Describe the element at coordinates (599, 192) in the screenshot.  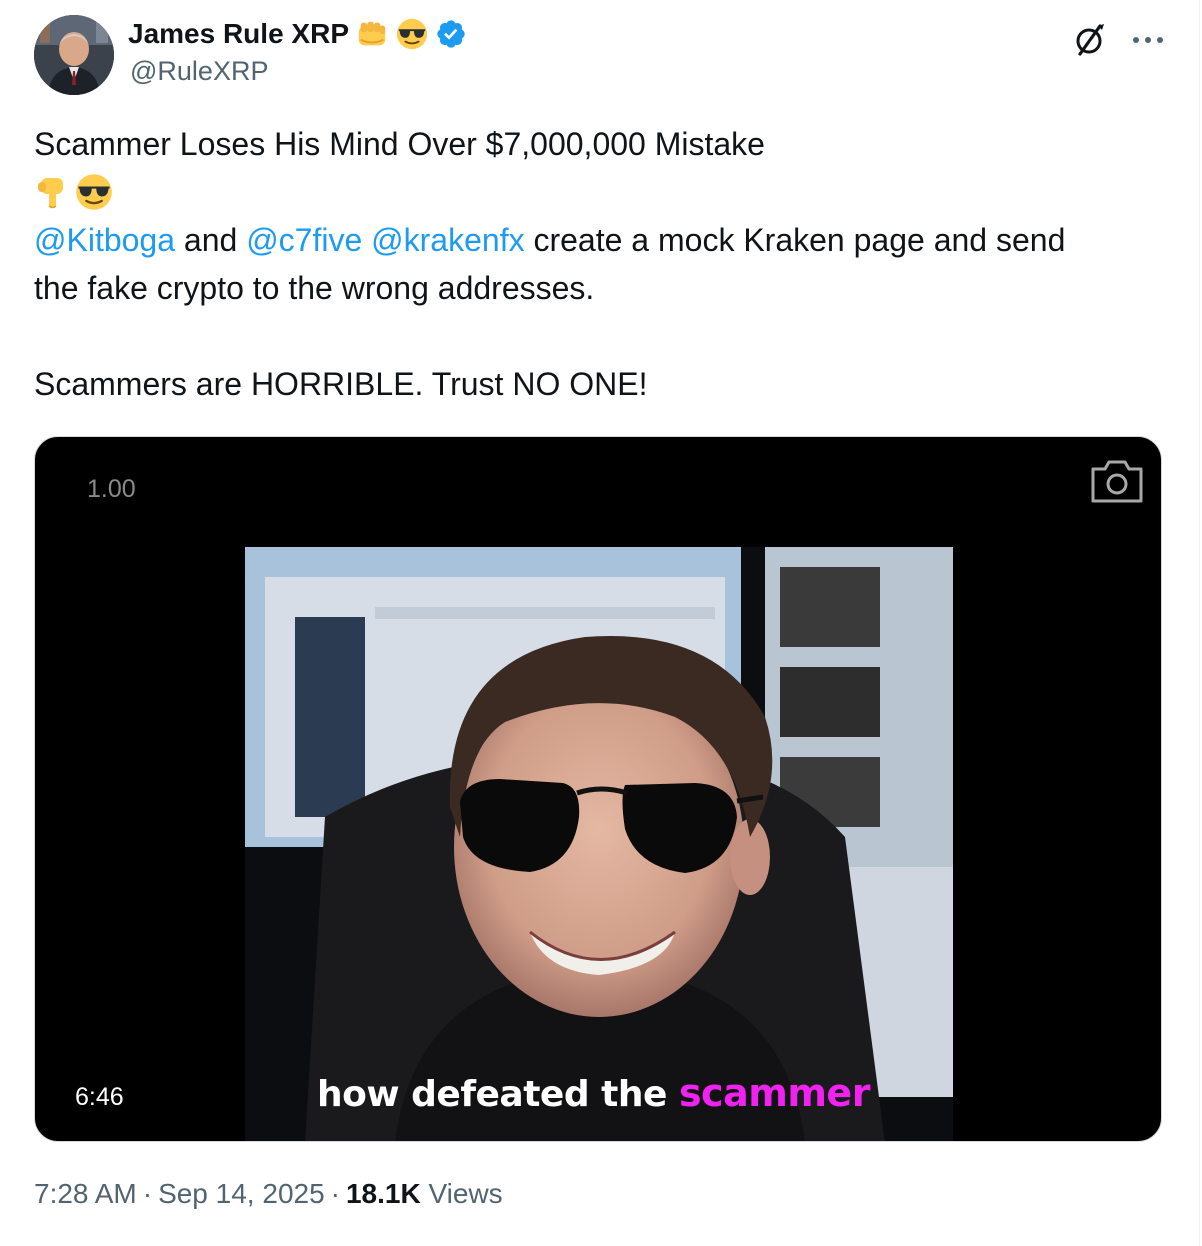
I see `tweet-emoji-line` at that location.